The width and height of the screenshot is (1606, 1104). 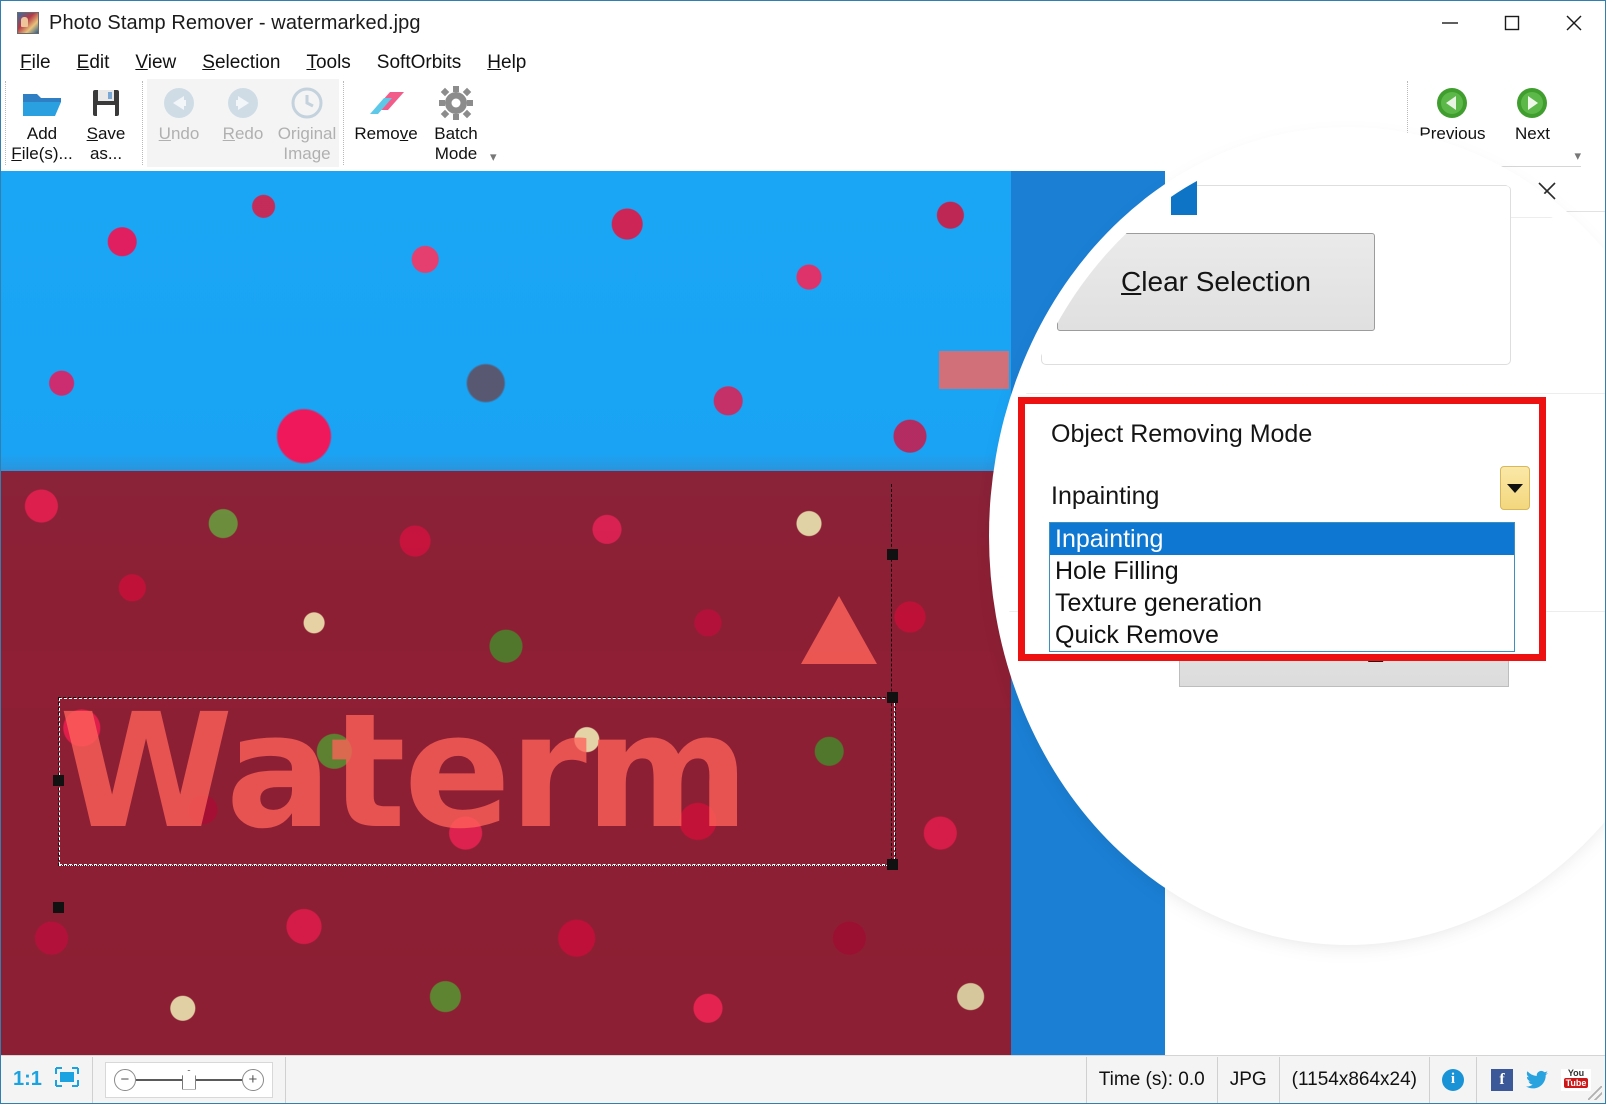 What do you see at coordinates (386, 103) in the screenshot?
I see `eraser-icon` at bounding box center [386, 103].